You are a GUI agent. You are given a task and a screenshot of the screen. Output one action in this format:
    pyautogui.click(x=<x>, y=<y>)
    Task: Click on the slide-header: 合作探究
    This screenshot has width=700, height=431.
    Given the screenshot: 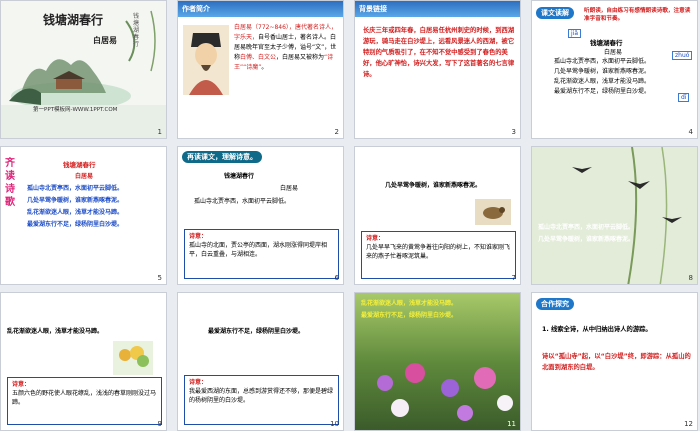 What is the action you would take?
    pyautogui.click(x=555, y=304)
    